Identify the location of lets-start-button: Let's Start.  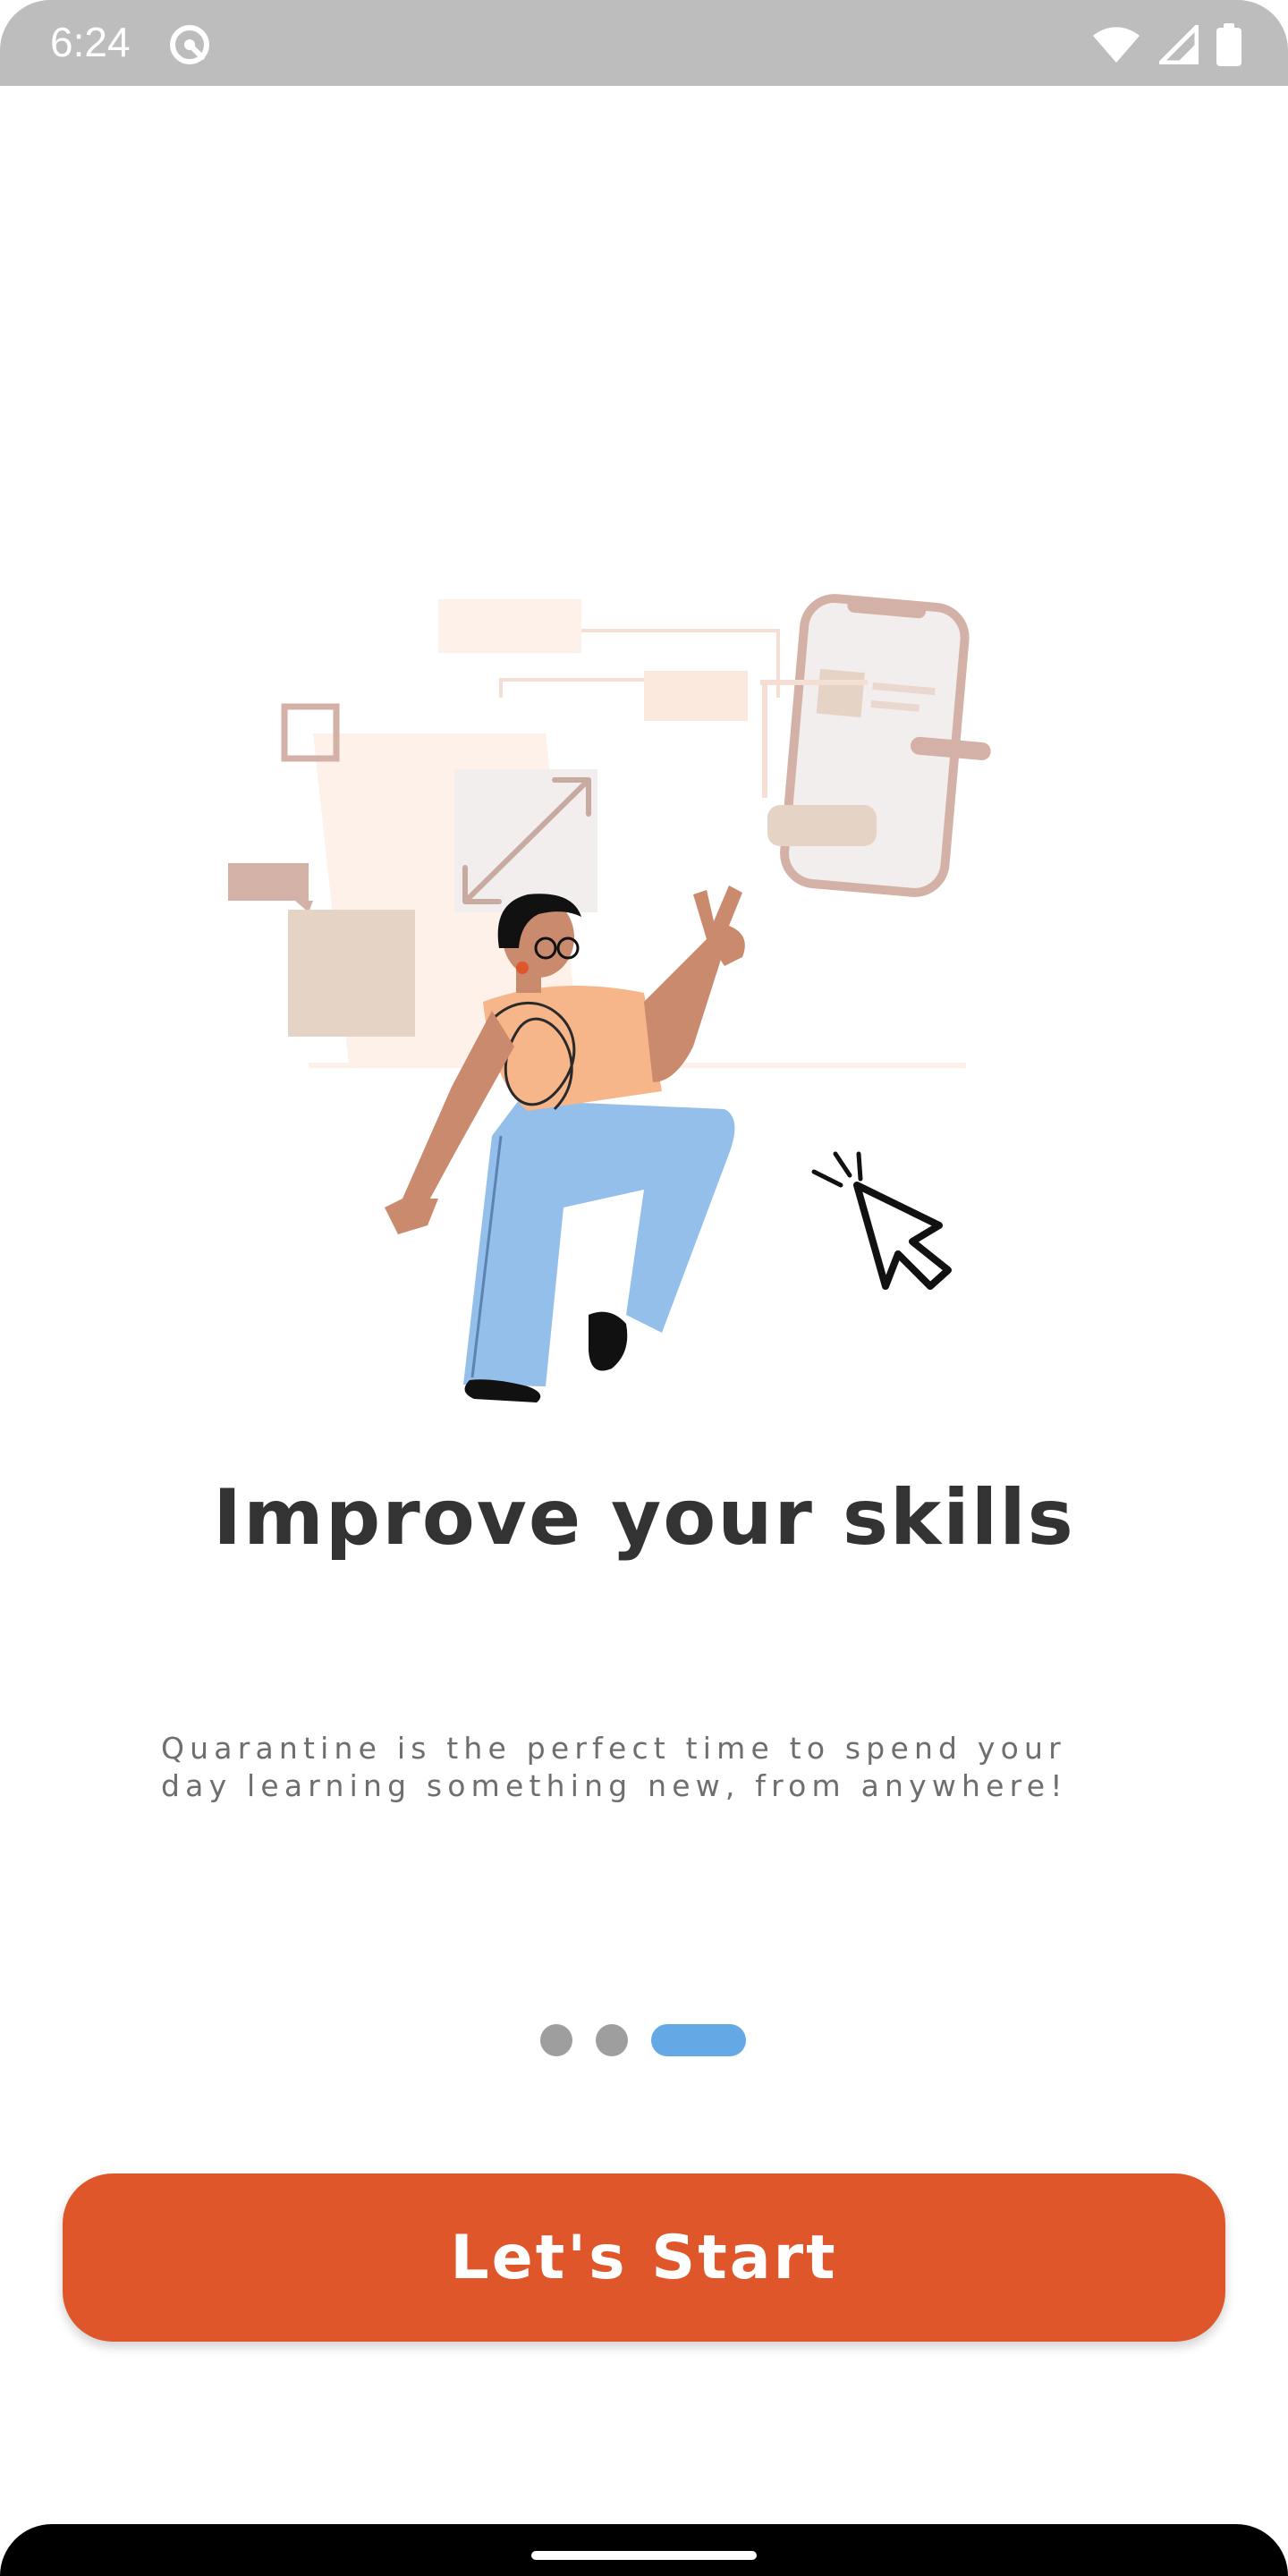
(644, 2258).